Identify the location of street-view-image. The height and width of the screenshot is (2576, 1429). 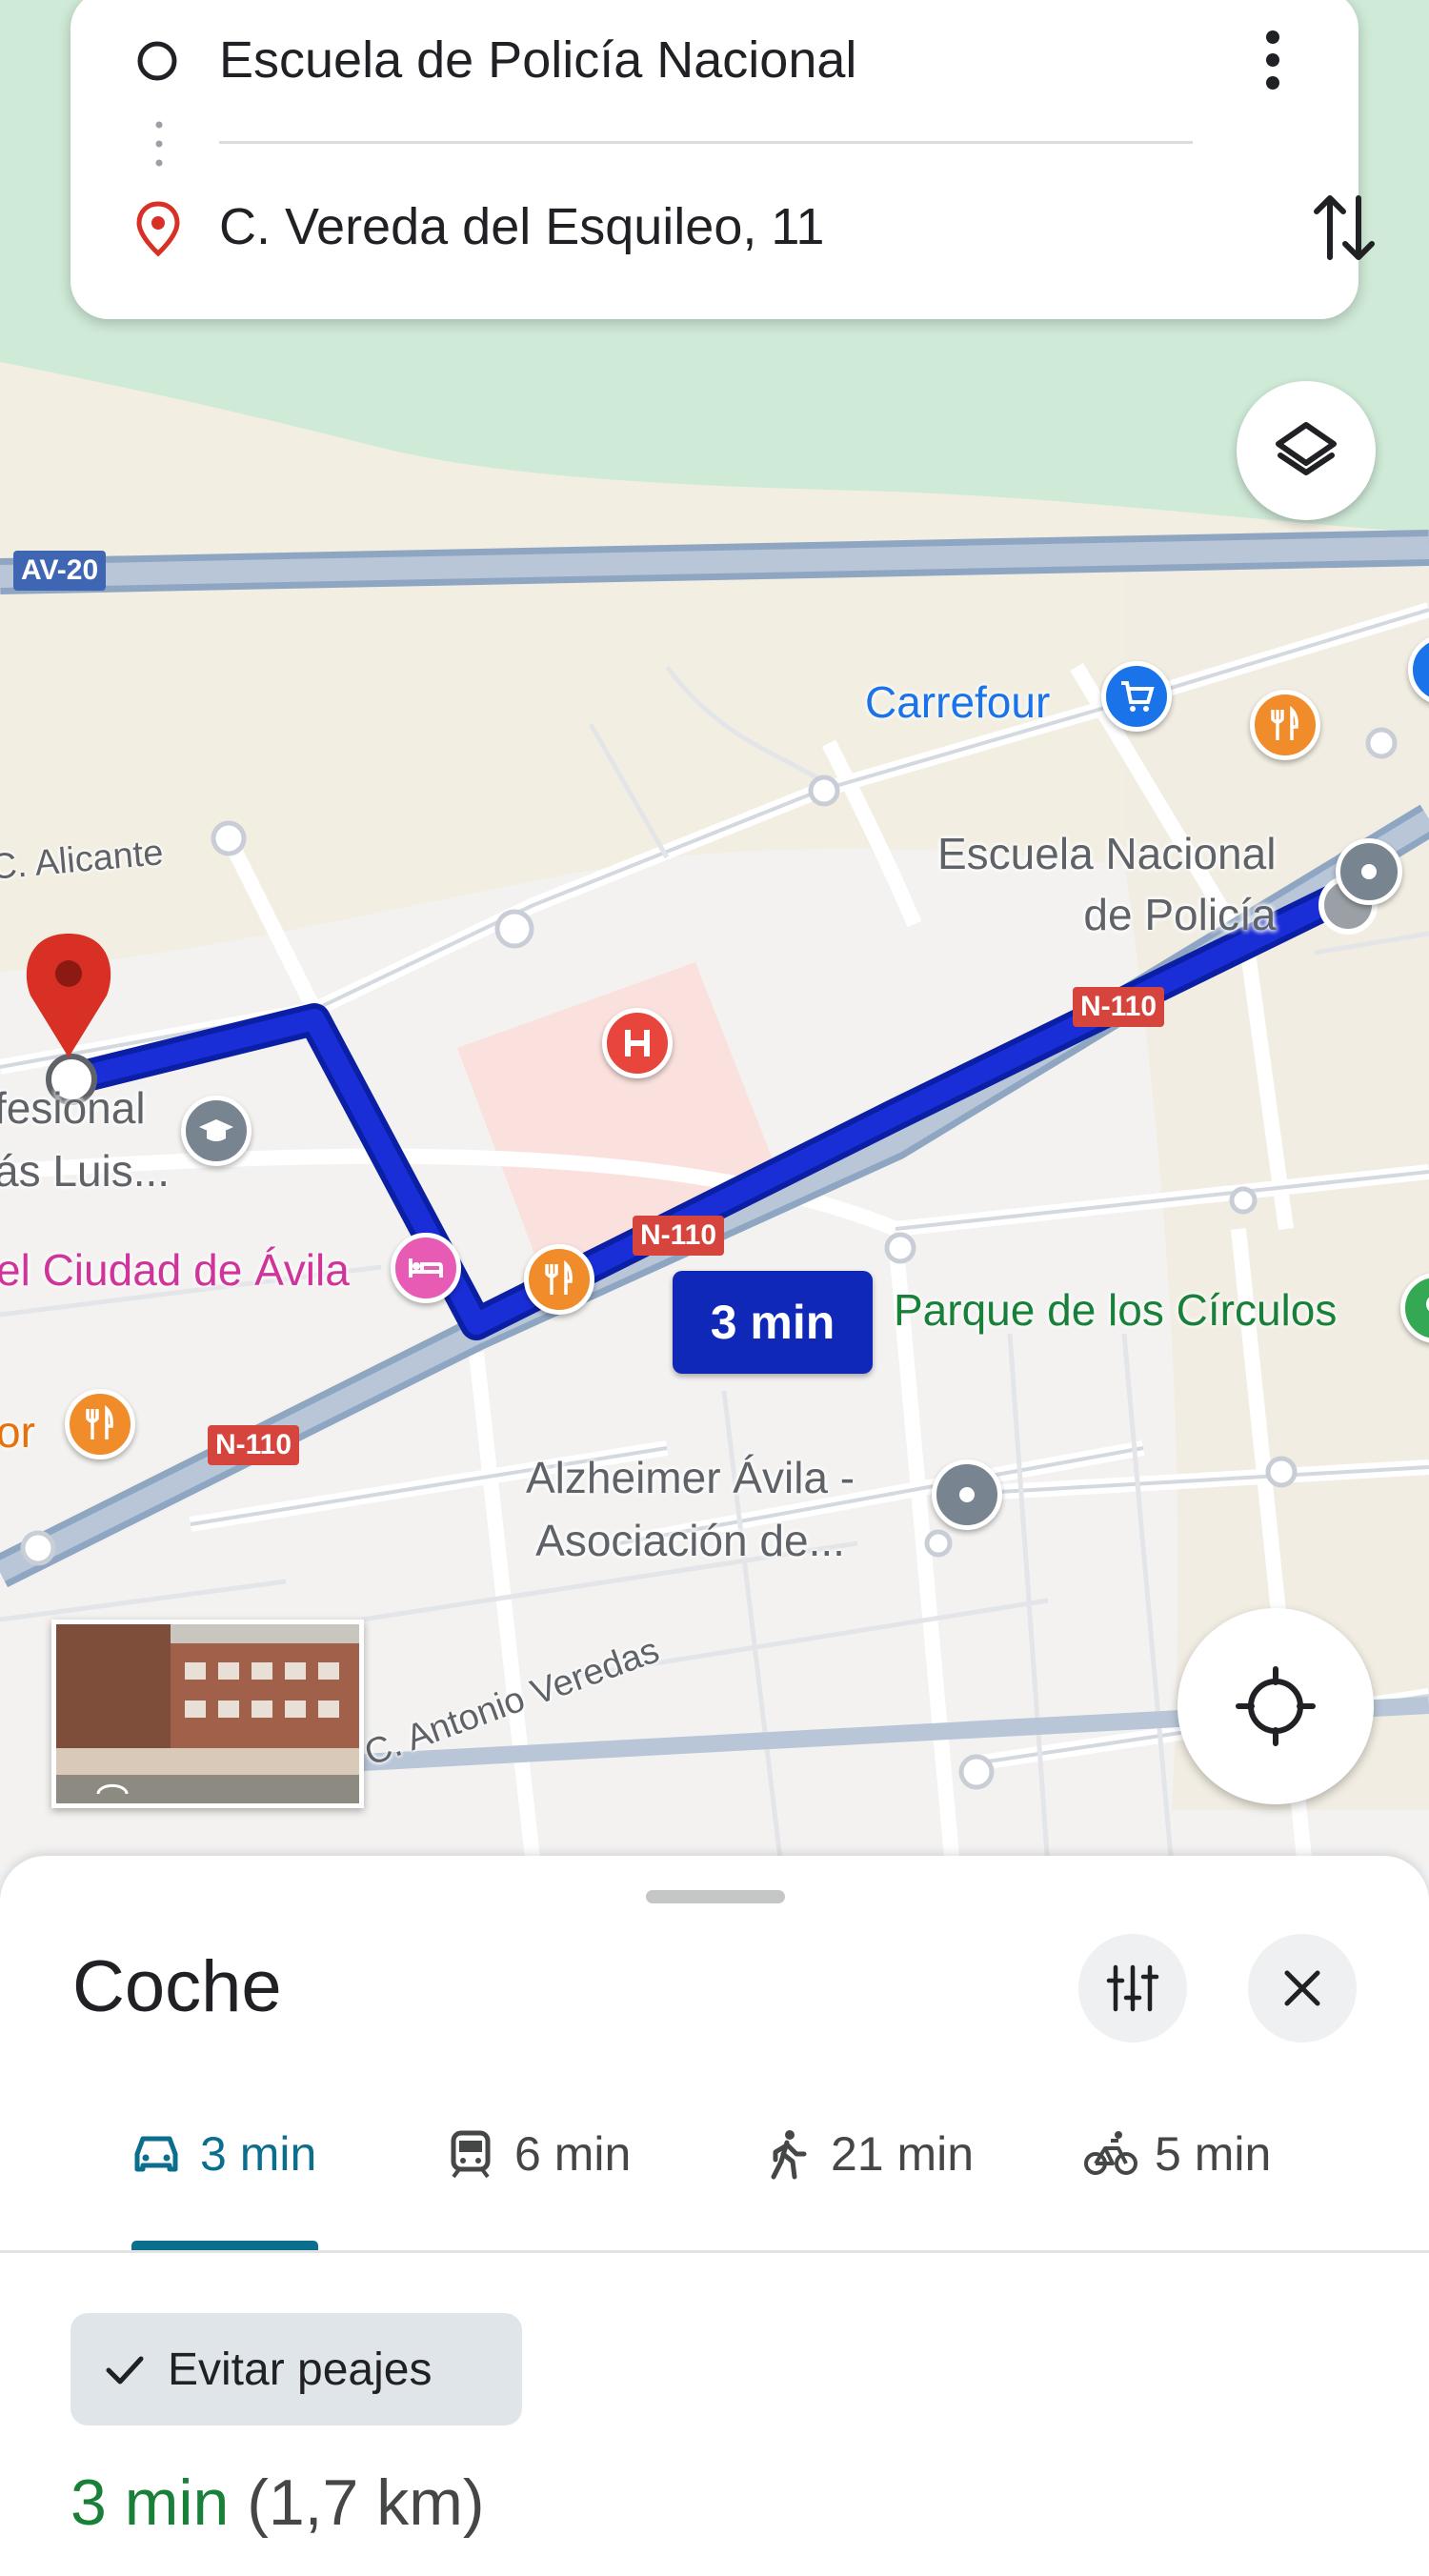
(207, 1714).